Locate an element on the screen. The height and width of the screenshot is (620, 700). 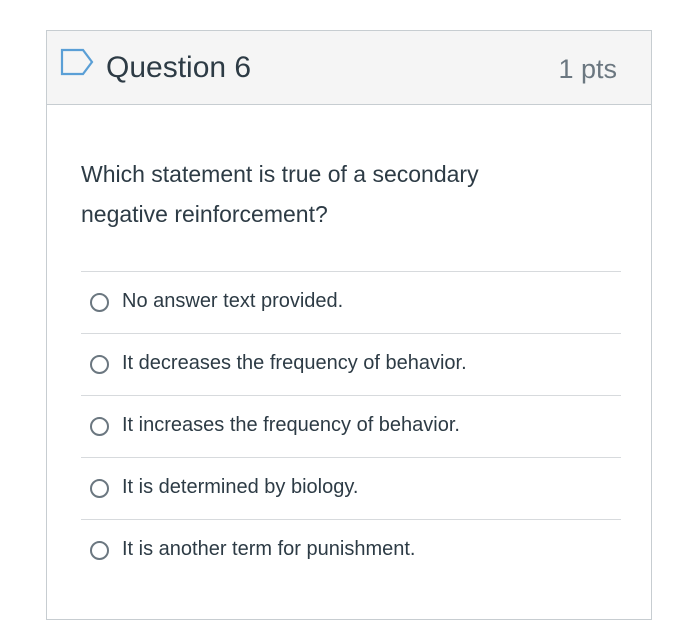
answer-label: No answer text provided. is located at coordinates (233, 301).